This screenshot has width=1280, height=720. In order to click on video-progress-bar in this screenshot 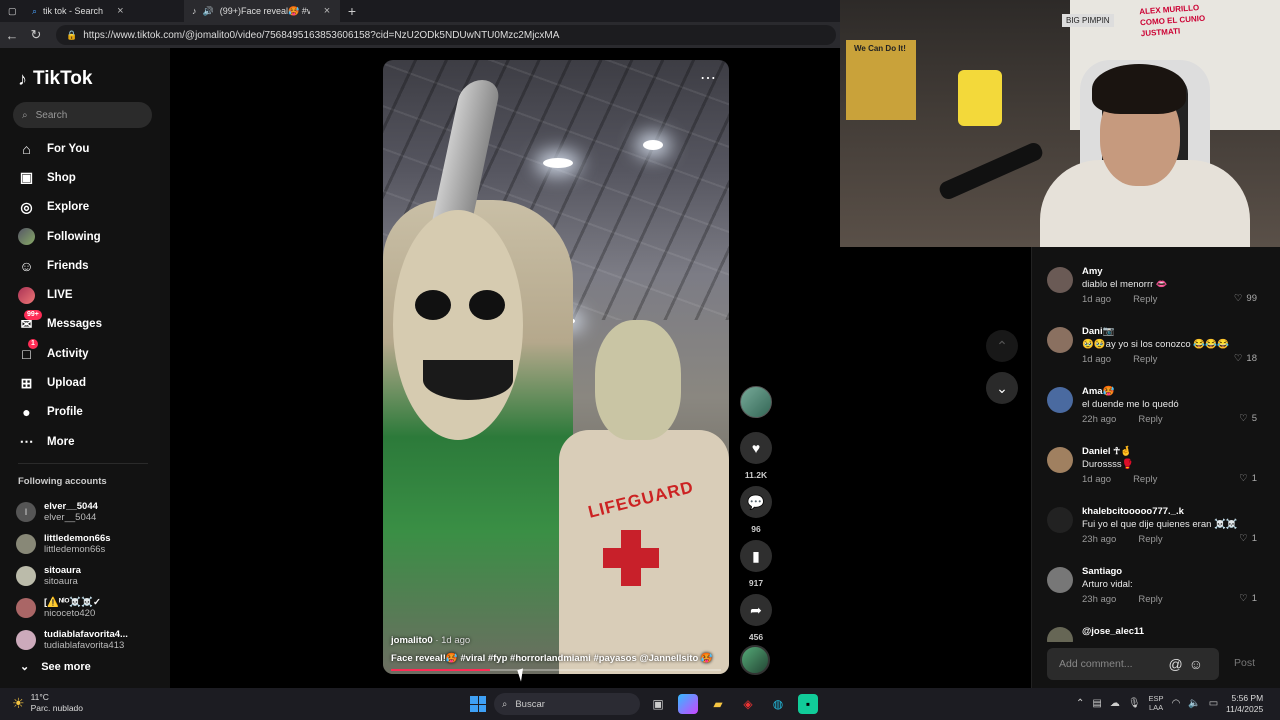, I will do `click(556, 670)`.